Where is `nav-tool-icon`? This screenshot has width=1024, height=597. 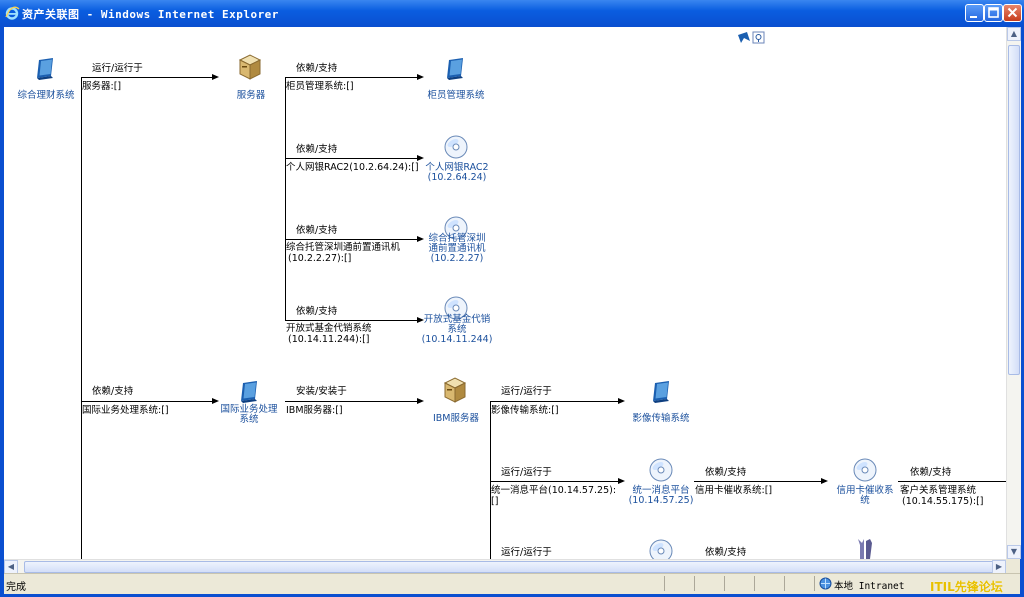
nav-tool-icon is located at coordinates (752, 38).